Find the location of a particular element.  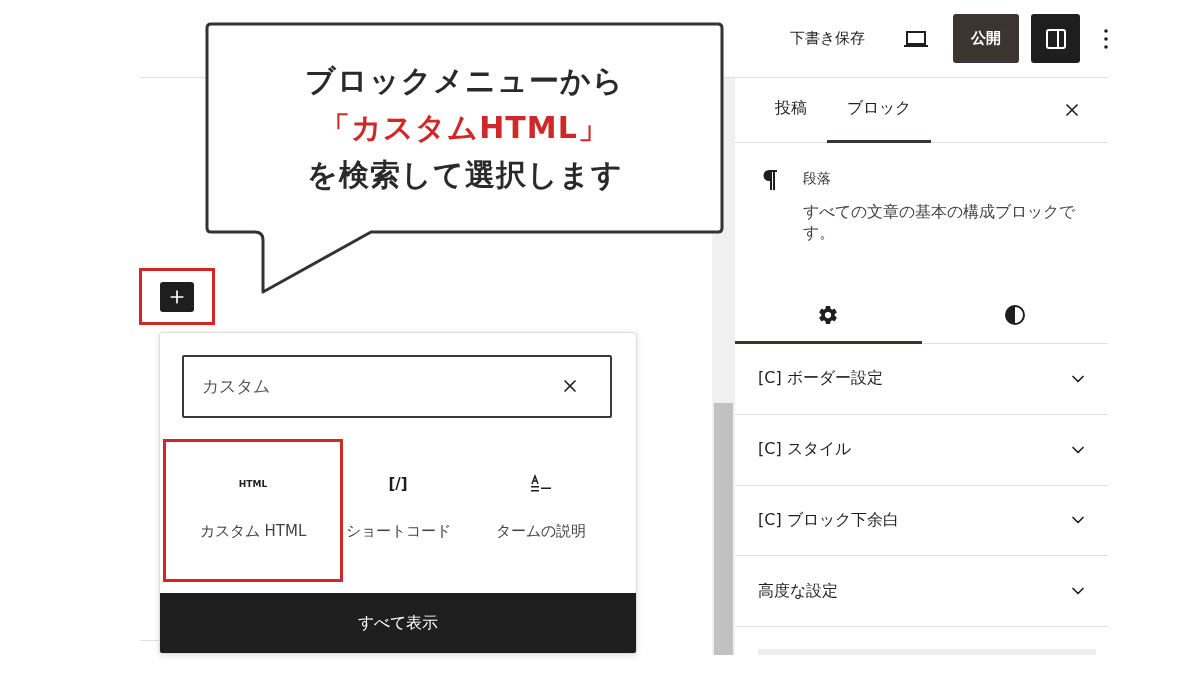

block-option: タームの説明 is located at coordinates (541, 510).